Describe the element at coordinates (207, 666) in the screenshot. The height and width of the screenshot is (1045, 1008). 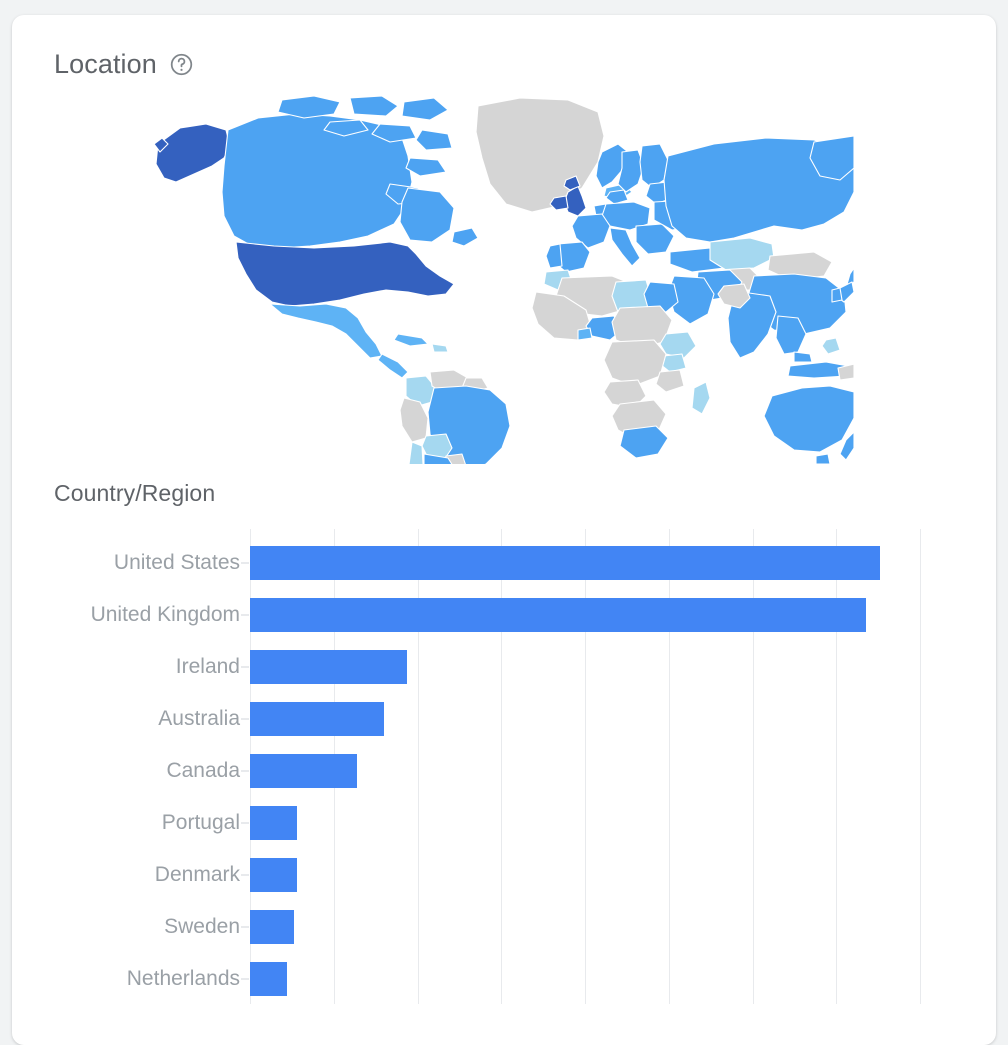
I see `category-label: Ireland` at that location.